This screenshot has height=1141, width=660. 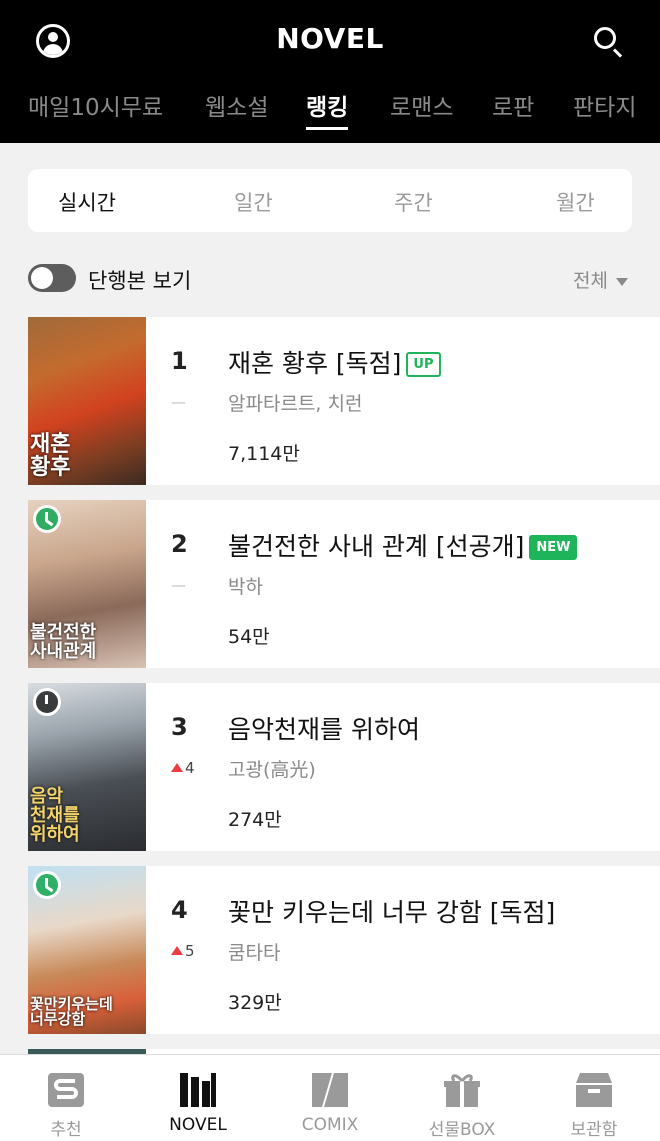 What do you see at coordinates (179, 727) in the screenshot?
I see `rank-number: 3` at bounding box center [179, 727].